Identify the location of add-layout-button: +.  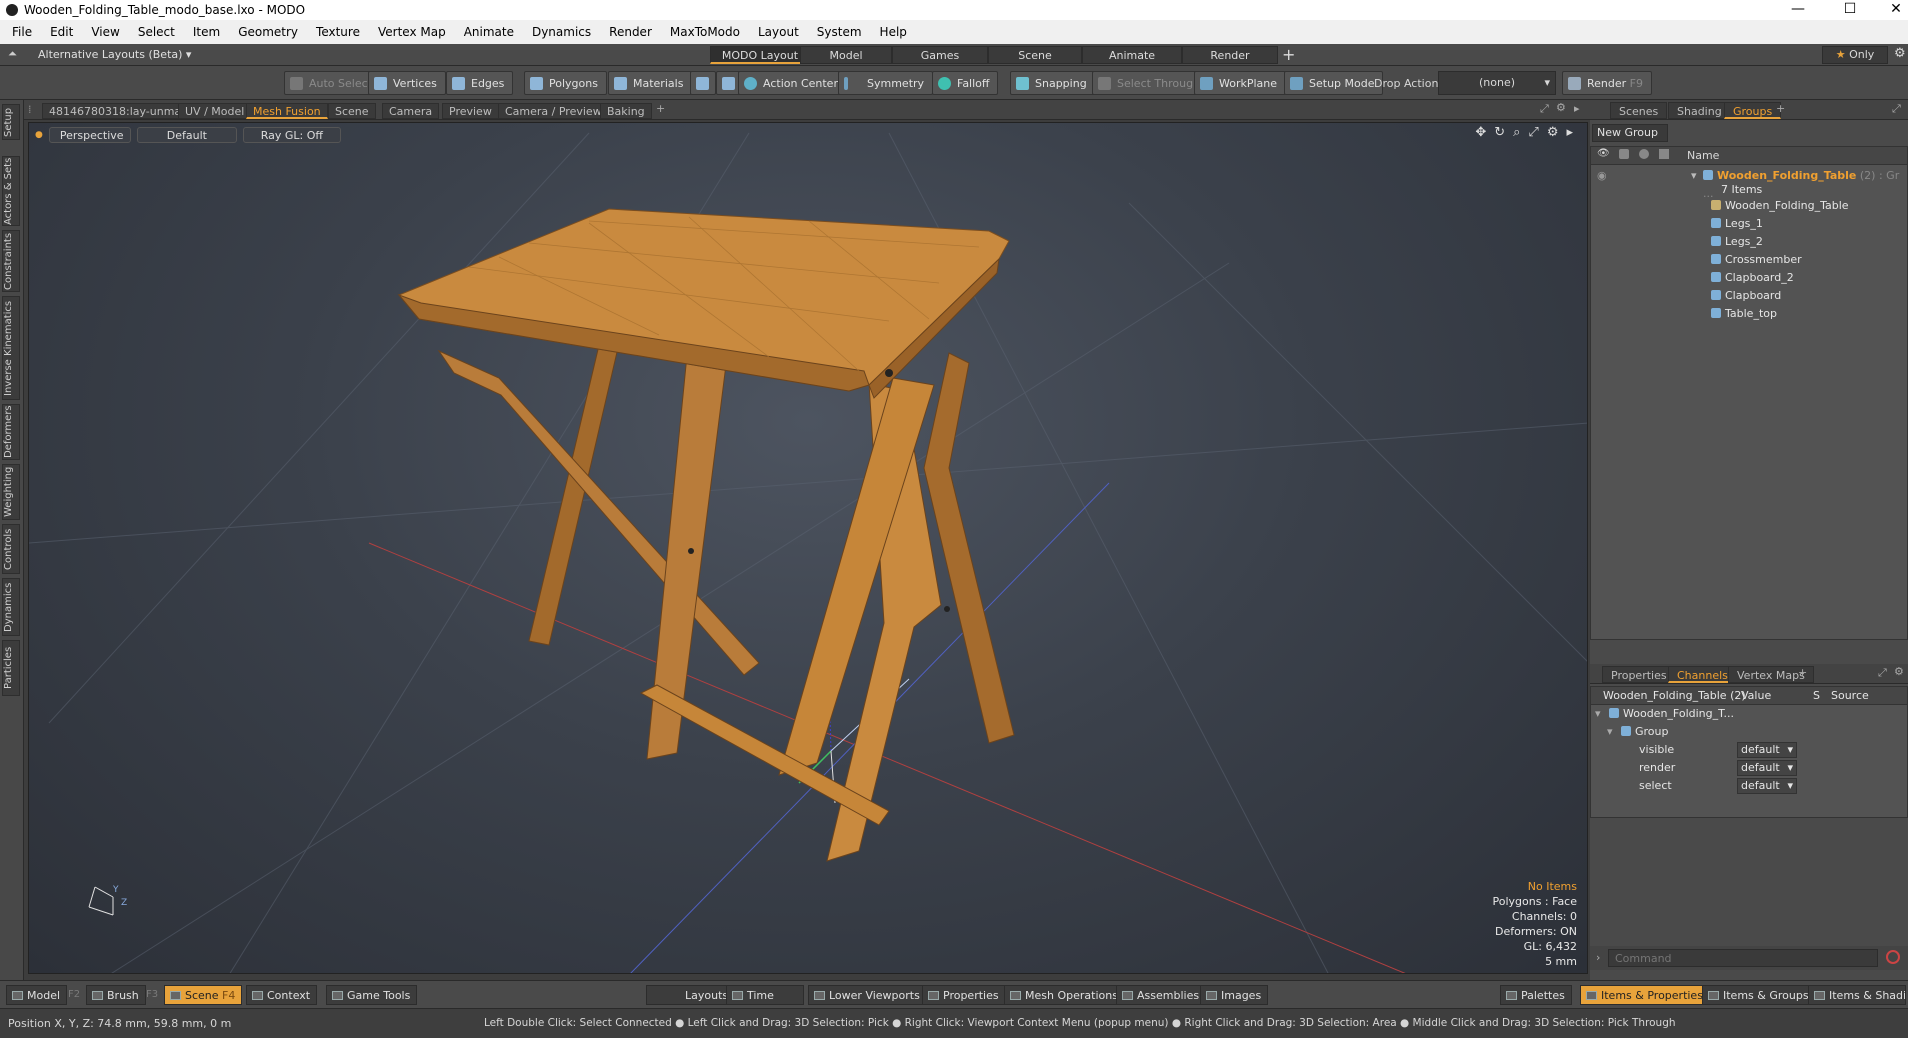
(1288, 54).